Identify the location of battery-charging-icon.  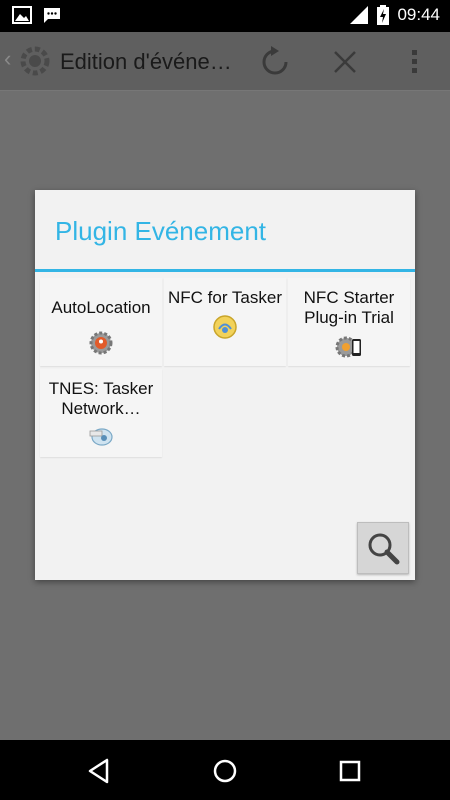
(383, 15).